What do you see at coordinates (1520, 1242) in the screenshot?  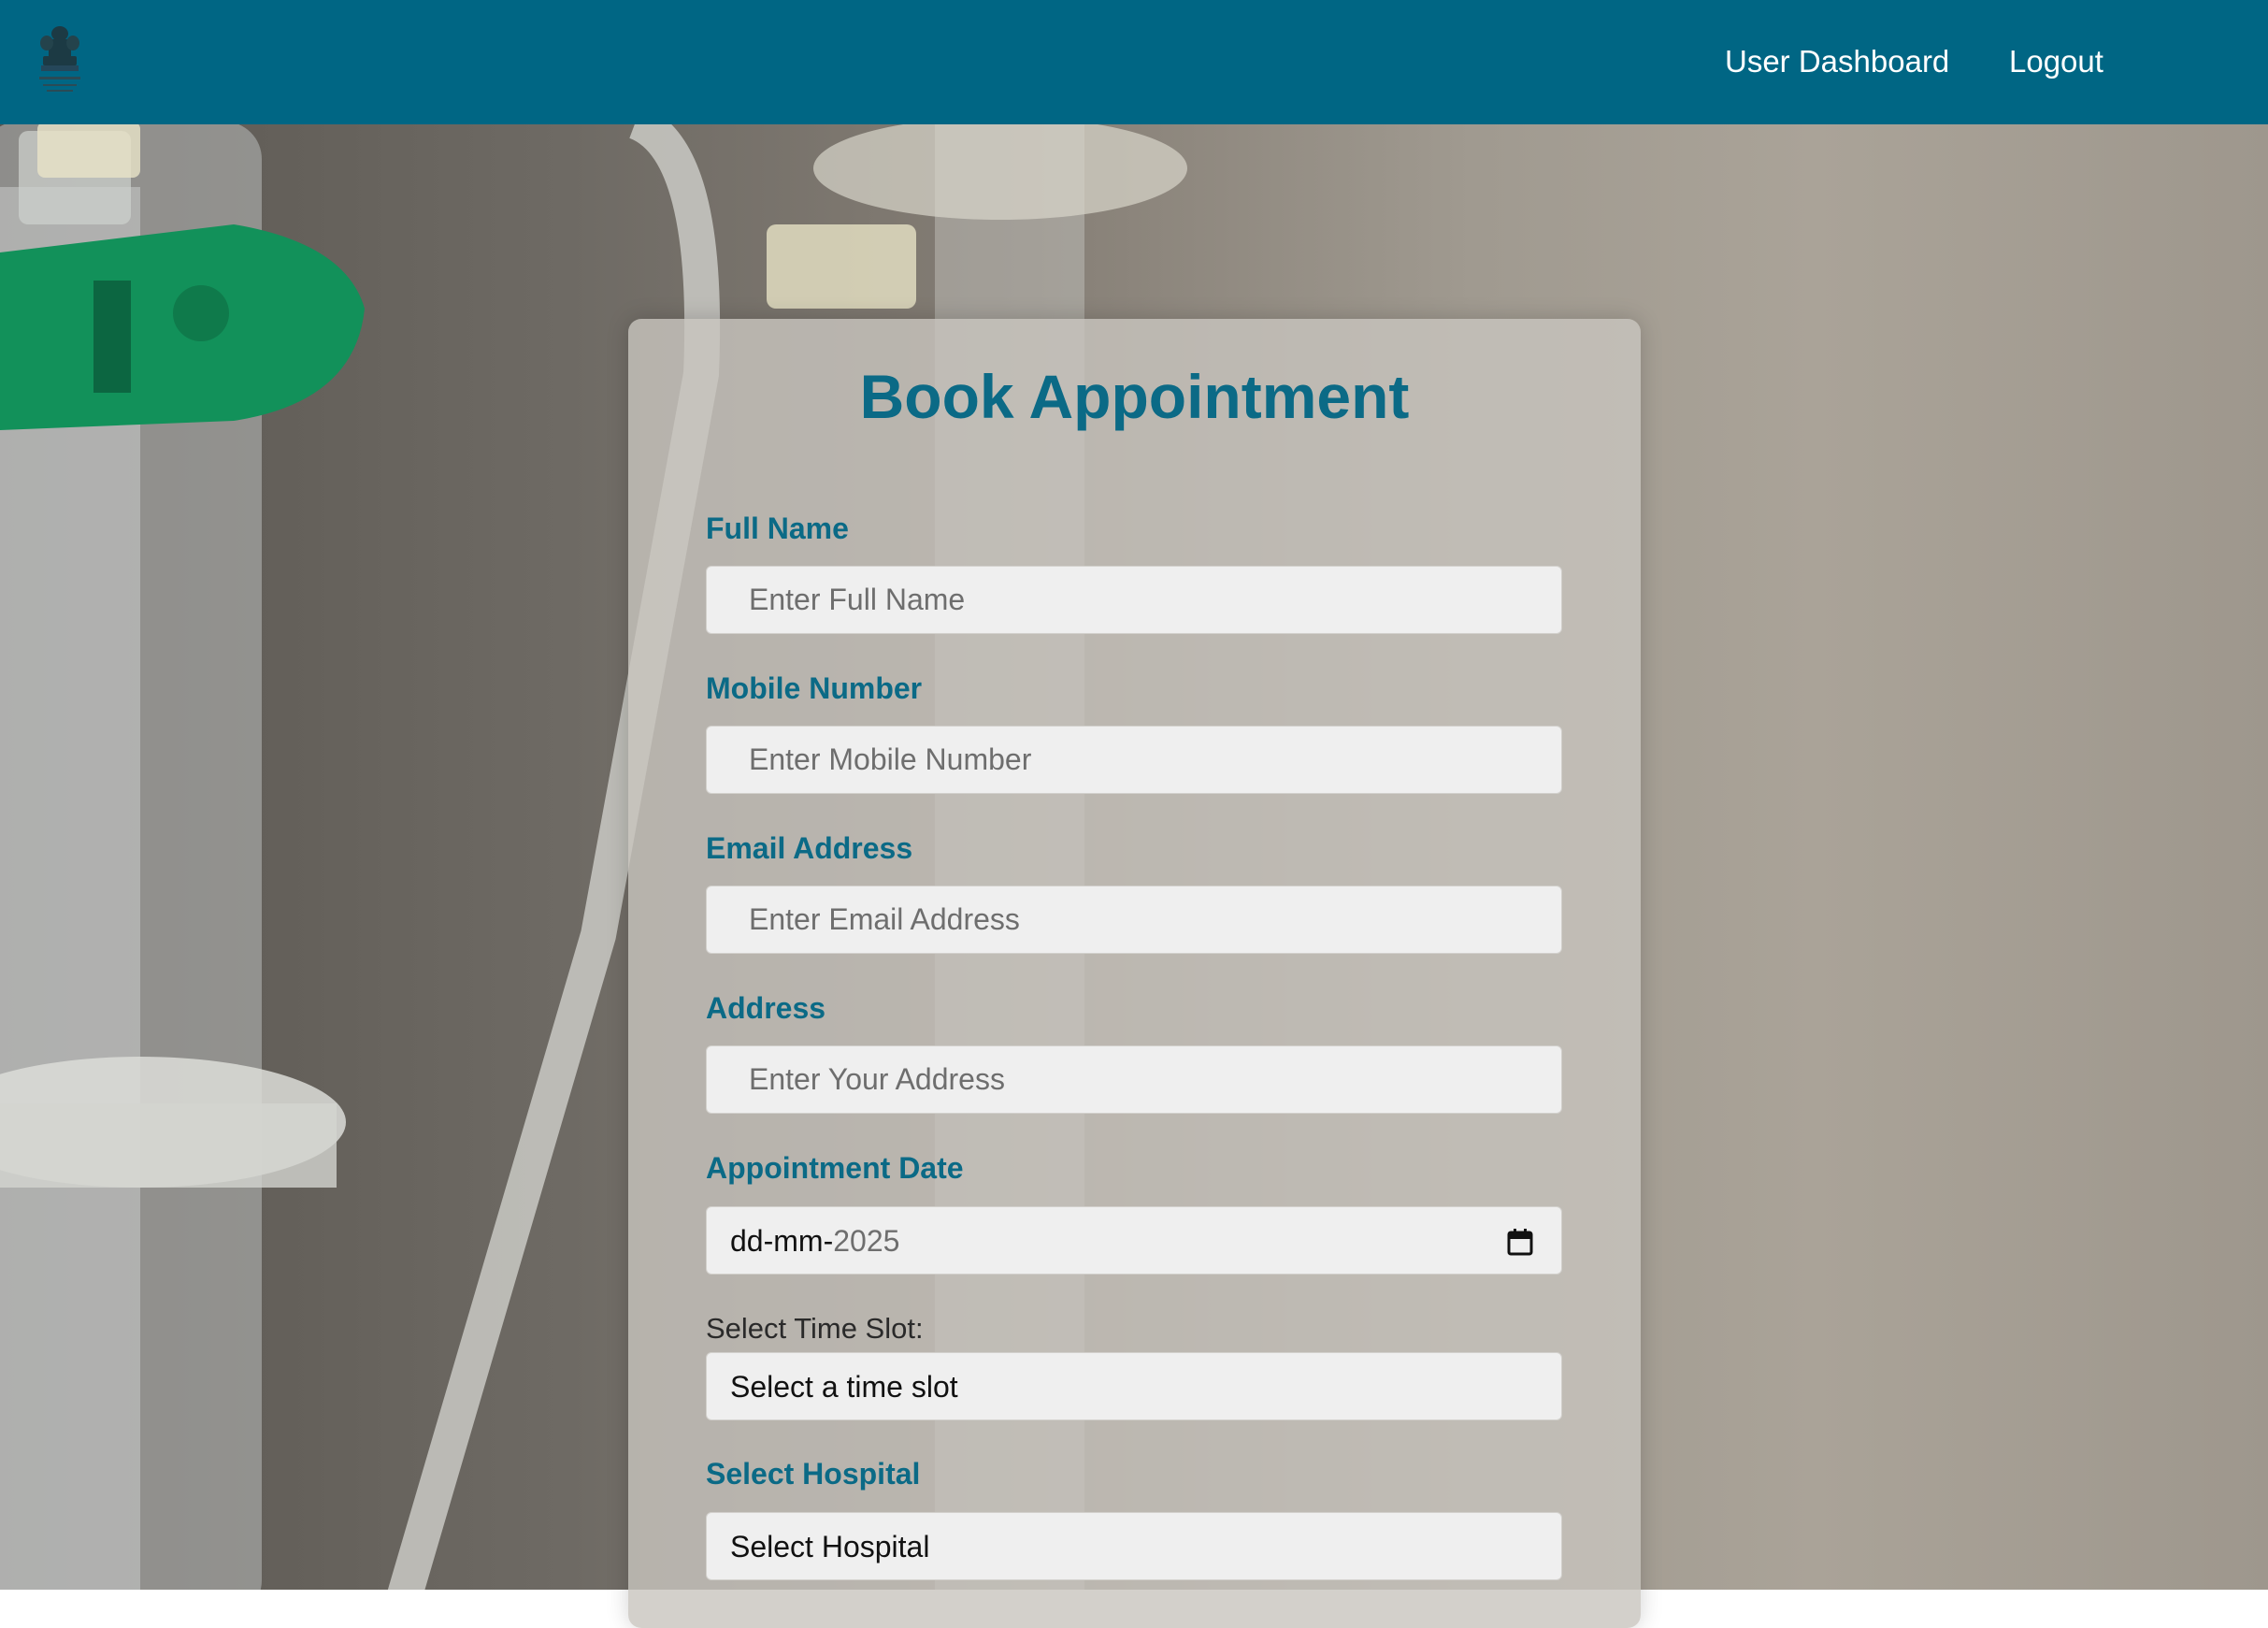 I see `calendar-icon` at bounding box center [1520, 1242].